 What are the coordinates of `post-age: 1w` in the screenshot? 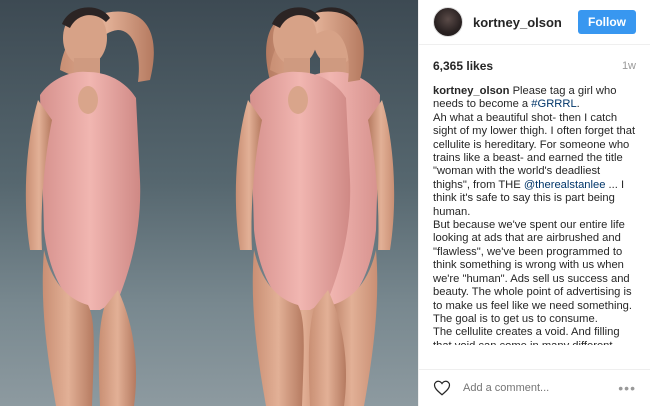 It's located at (629, 66).